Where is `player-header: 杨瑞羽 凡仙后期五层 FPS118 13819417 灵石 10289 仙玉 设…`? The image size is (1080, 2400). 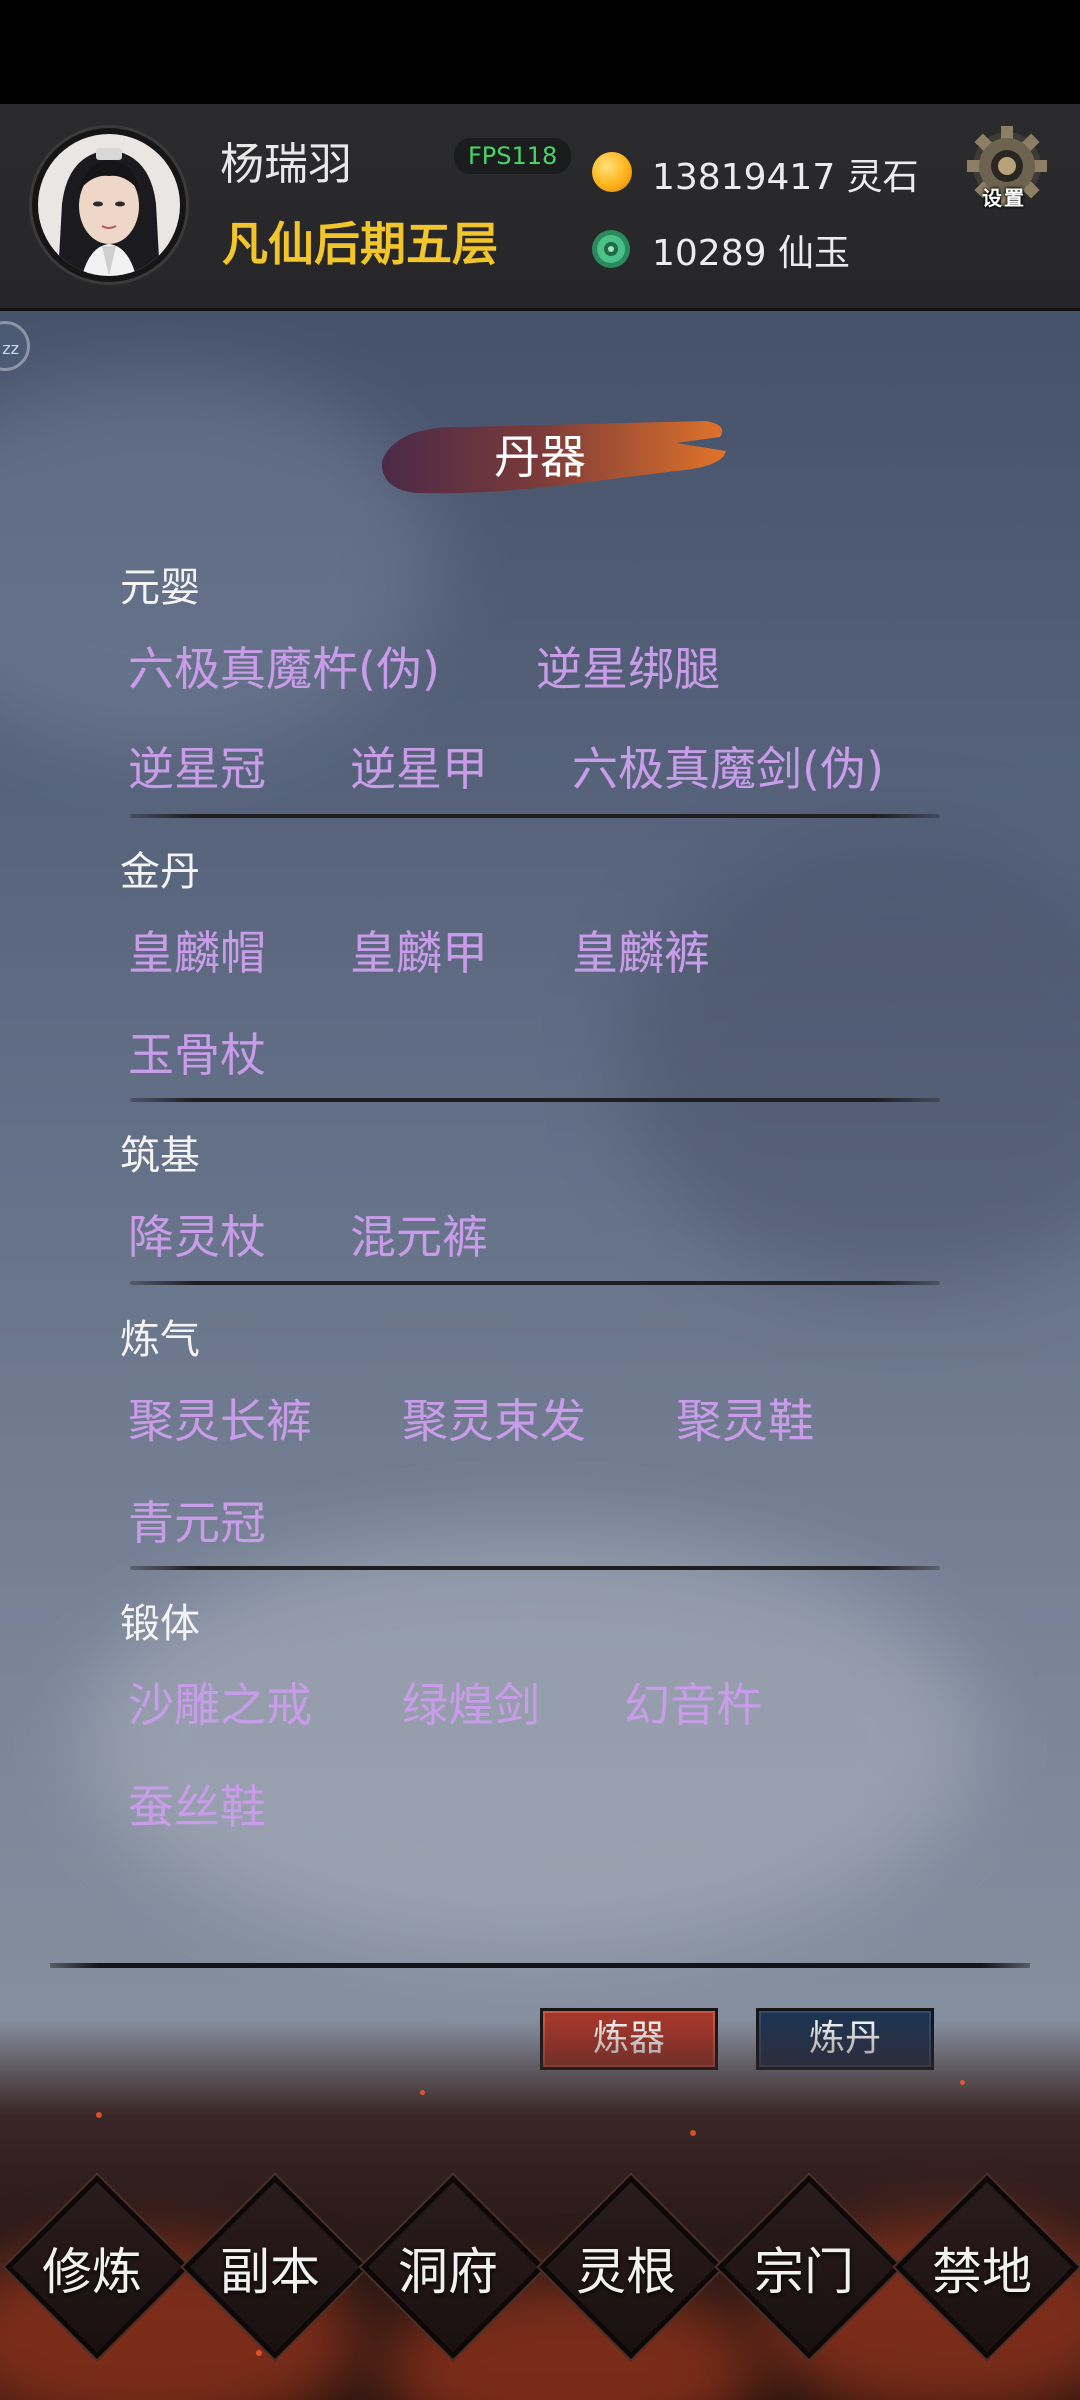 player-header: 杨瑞羽 凡仙后期五层 FPS118 13819417 灵石 10289 仙玉 设… is located at coordinates (540, 207).